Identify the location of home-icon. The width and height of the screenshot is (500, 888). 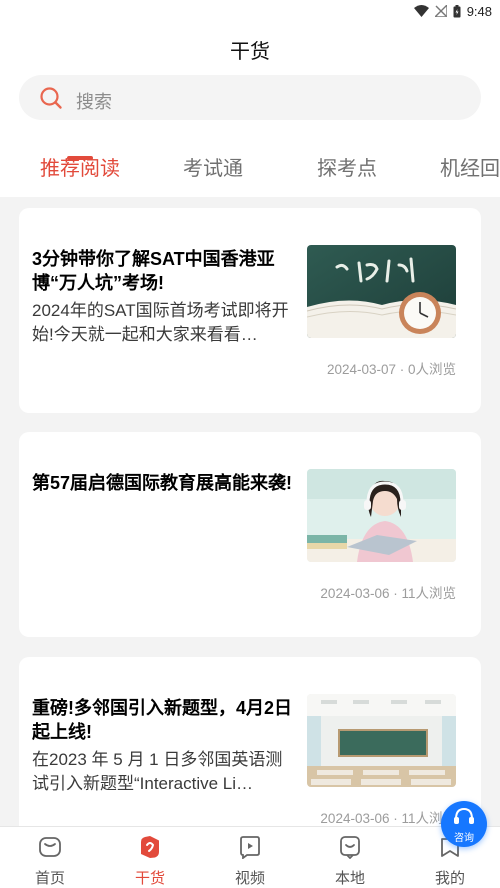
(50, 847).